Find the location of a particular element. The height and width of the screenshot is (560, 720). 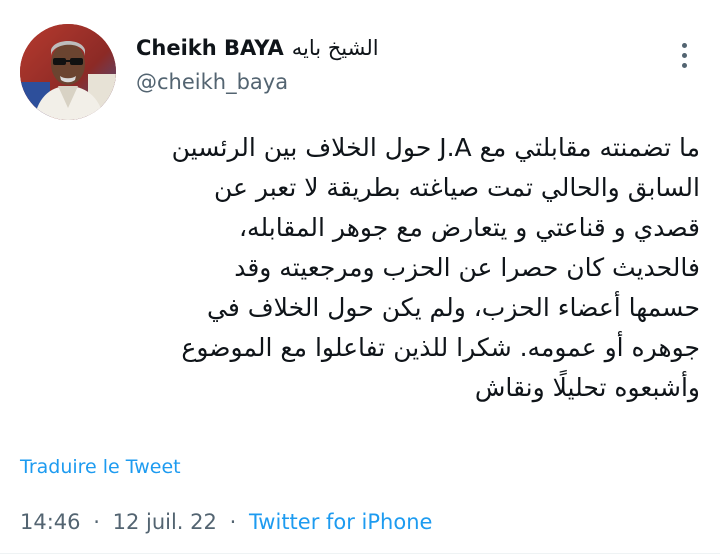

avatar is located at coordinates (68, 72).